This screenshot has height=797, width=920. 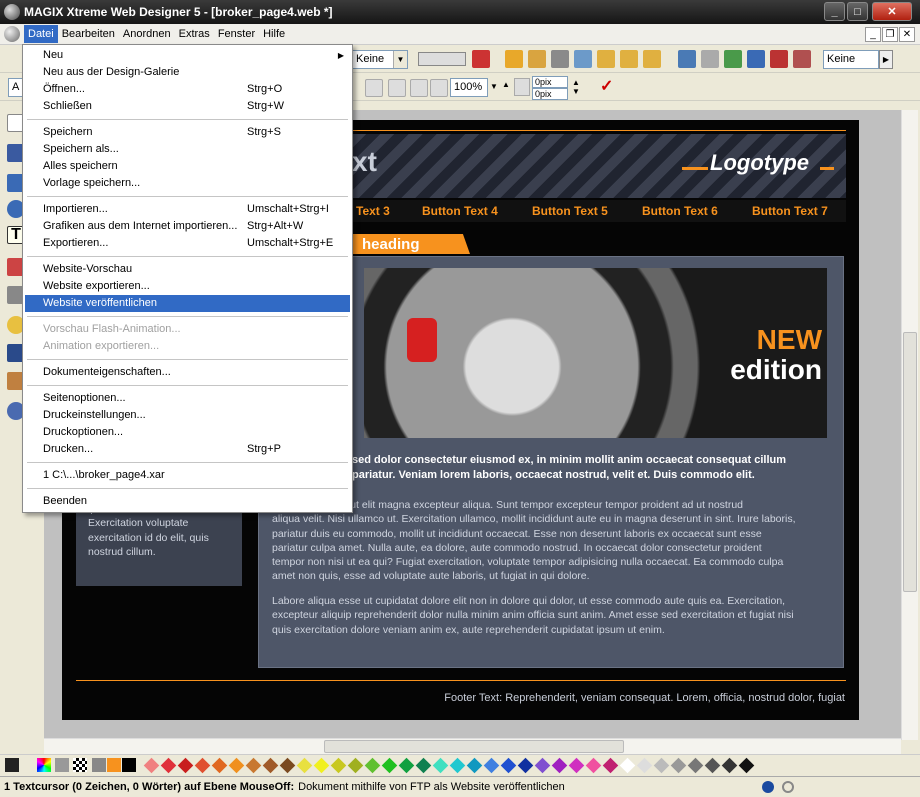 I want to click on anchor-icon, so click(x=583, y=59).